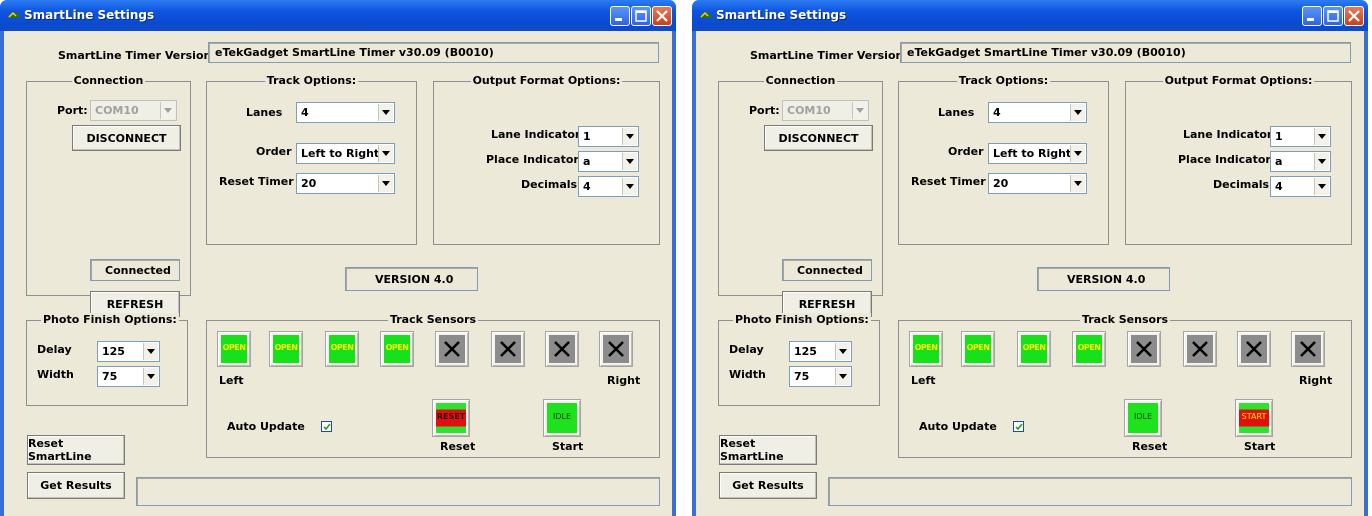 Image resolution: width=1372 pixels, height=516 pixels. I want to click on order-value: Left to Right, so click(1032, 153).